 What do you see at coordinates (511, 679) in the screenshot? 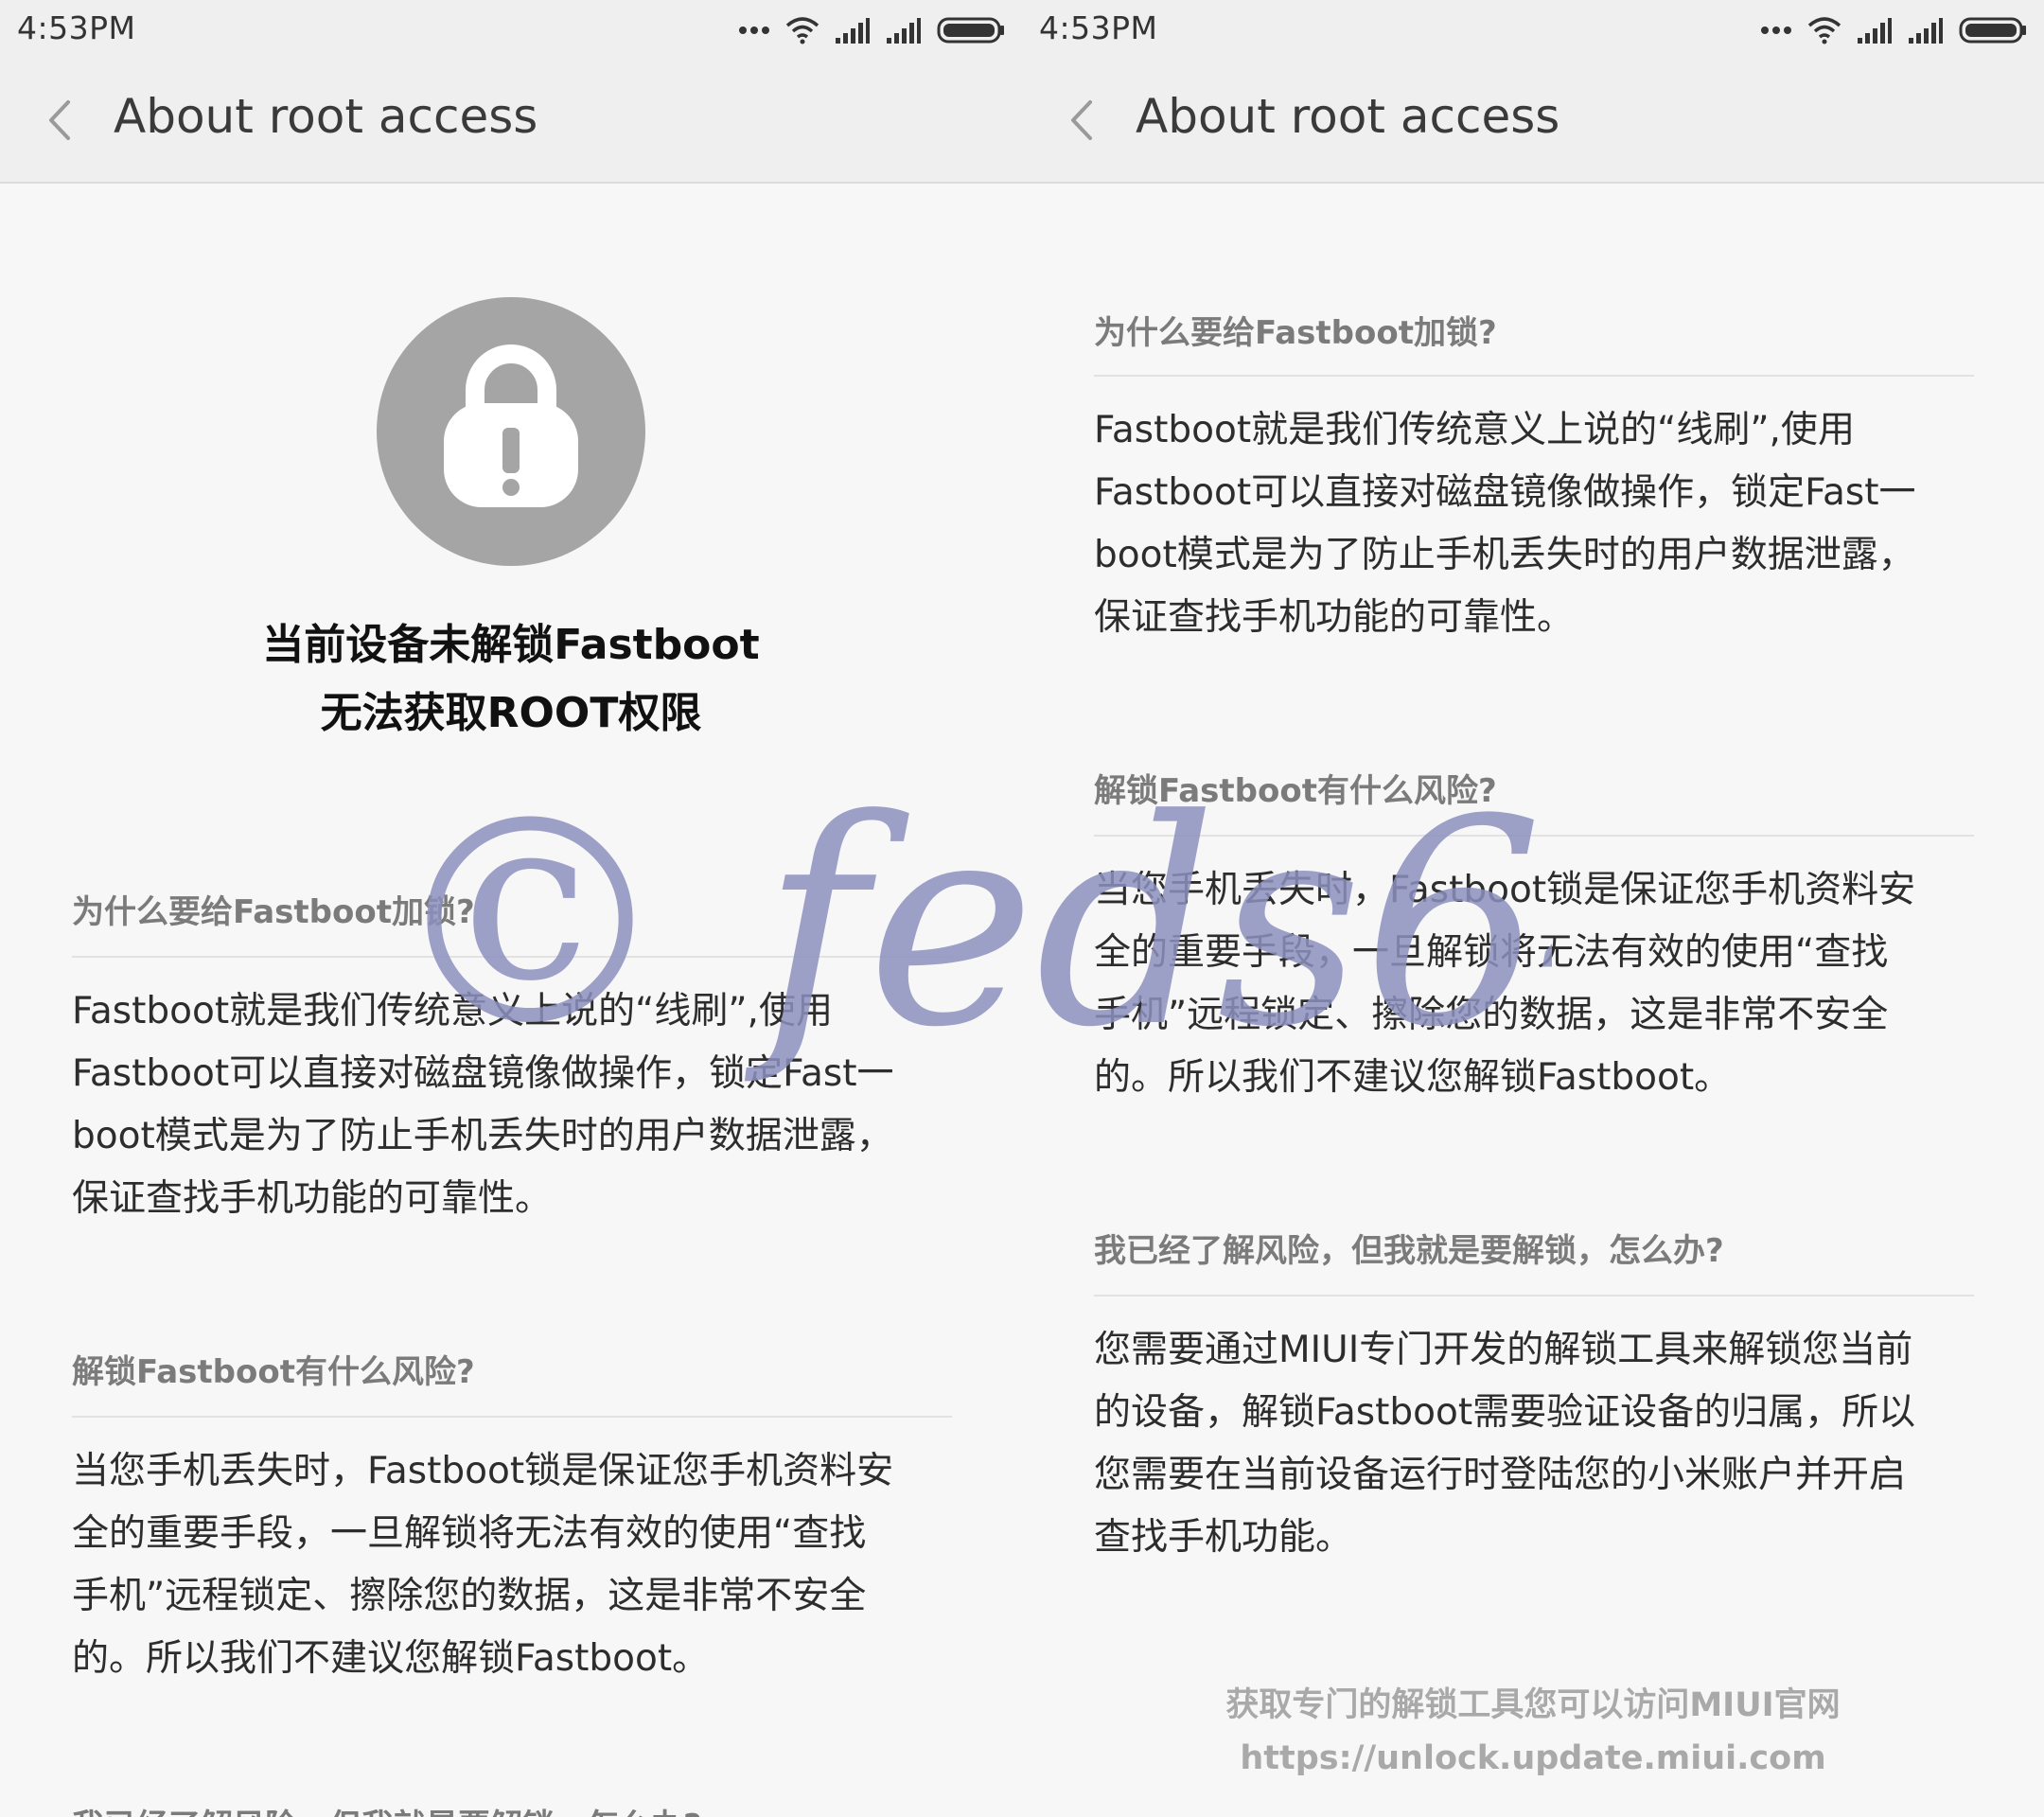
I see `headline: 当前设备未解锁Fastboot 无法获取ROOT权限` at bounding box center [511, 679].